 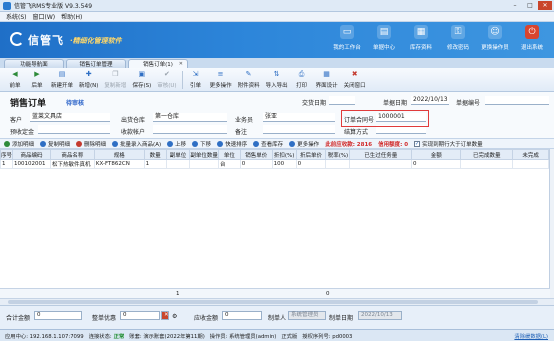 I want to click on column-header: 数量, so click(x=155, y=154).